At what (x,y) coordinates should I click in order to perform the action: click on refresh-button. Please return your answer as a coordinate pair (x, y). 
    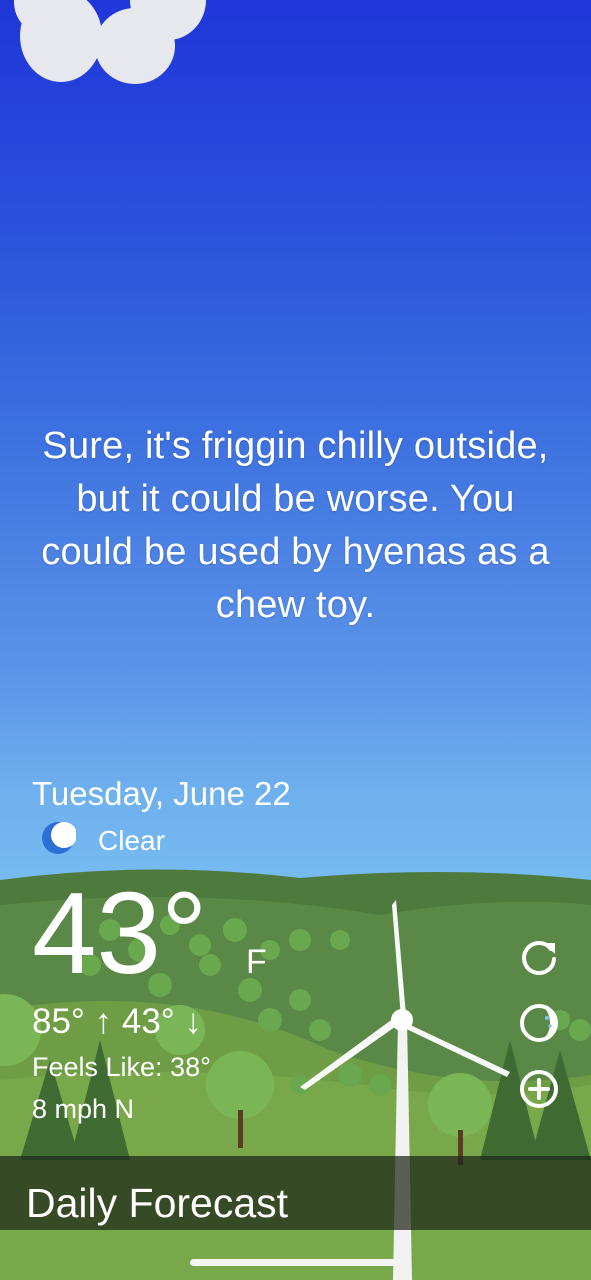
    Looking at the image, I should click on (539, 957).